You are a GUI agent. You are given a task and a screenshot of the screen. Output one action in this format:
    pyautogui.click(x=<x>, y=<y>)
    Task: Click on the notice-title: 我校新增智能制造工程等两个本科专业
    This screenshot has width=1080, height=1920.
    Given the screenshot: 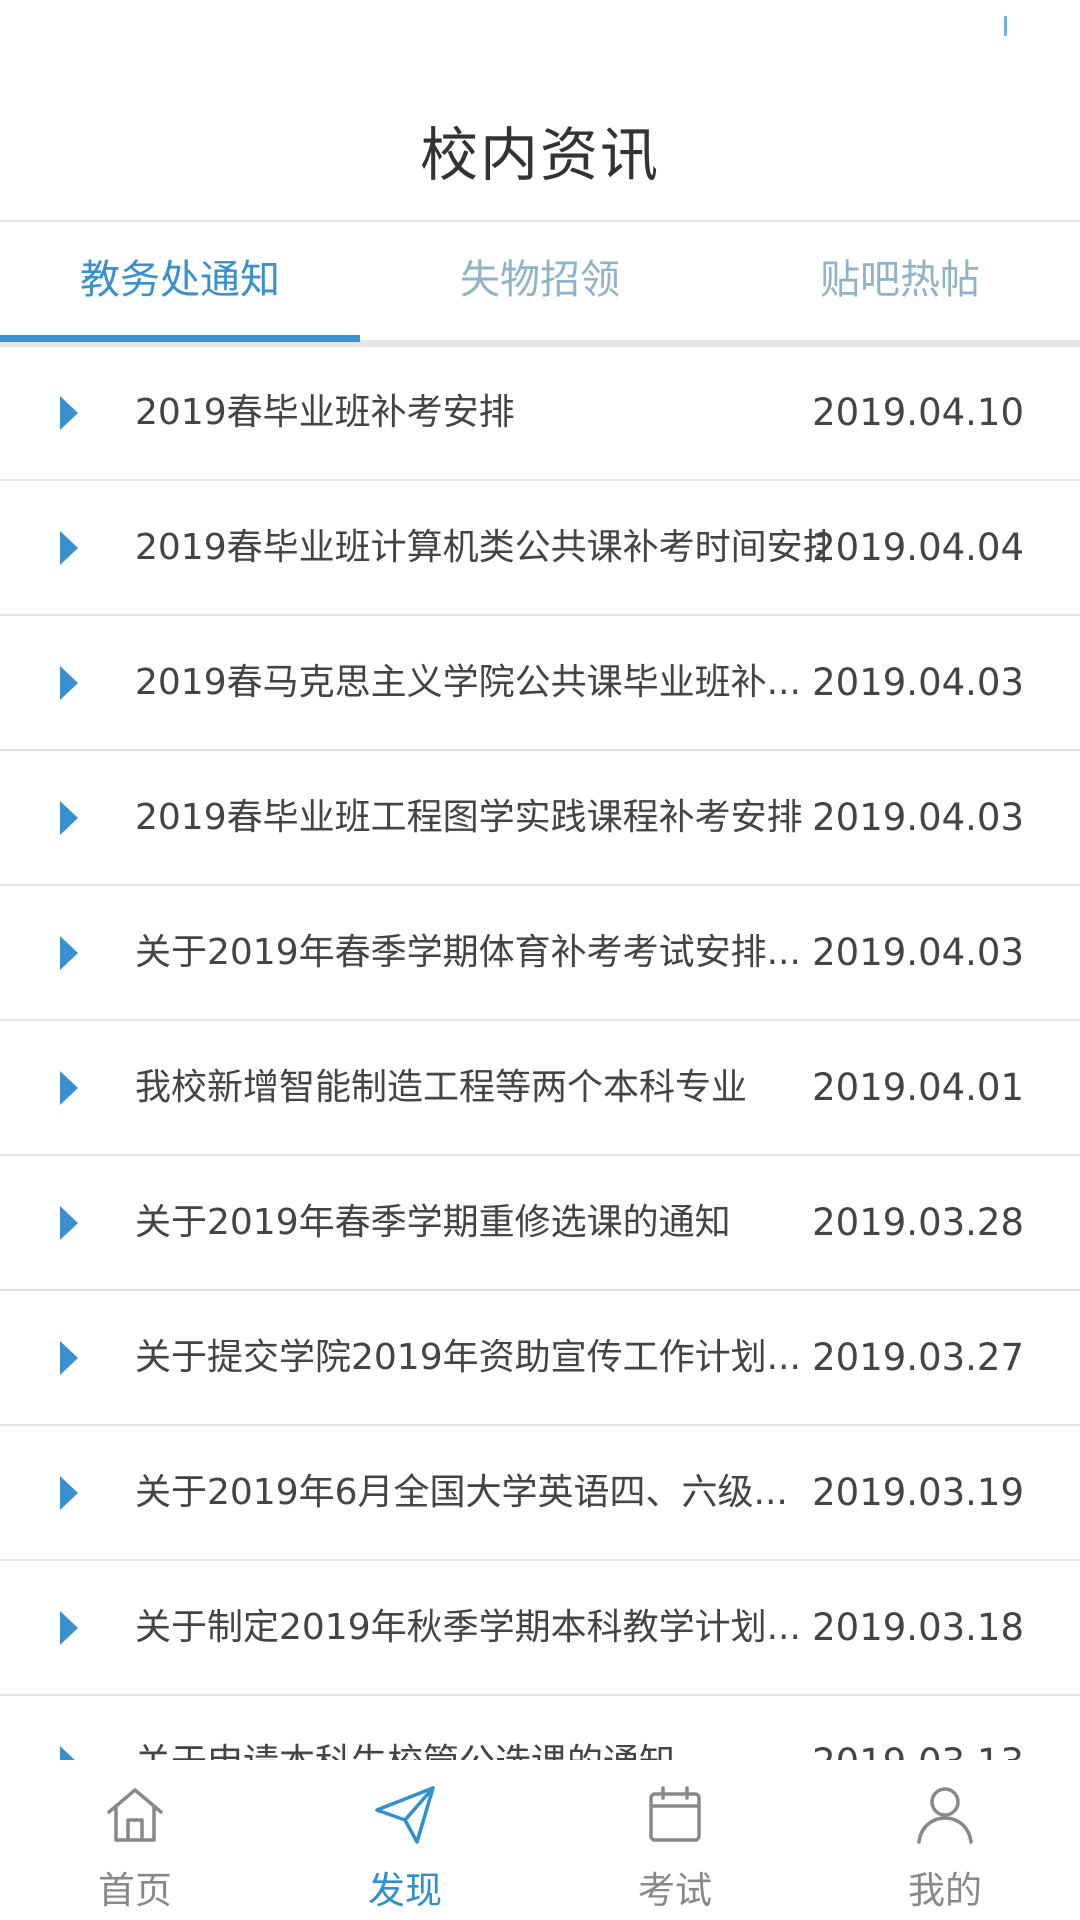 What is the action you would take?
    pyautogui.click(x=441, y=1087)
    